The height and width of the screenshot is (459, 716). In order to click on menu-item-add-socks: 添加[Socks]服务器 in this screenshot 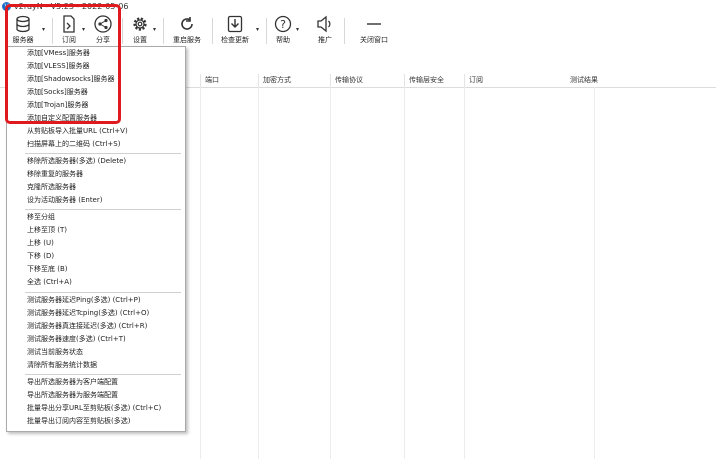, I will do `click(57, 92)`.